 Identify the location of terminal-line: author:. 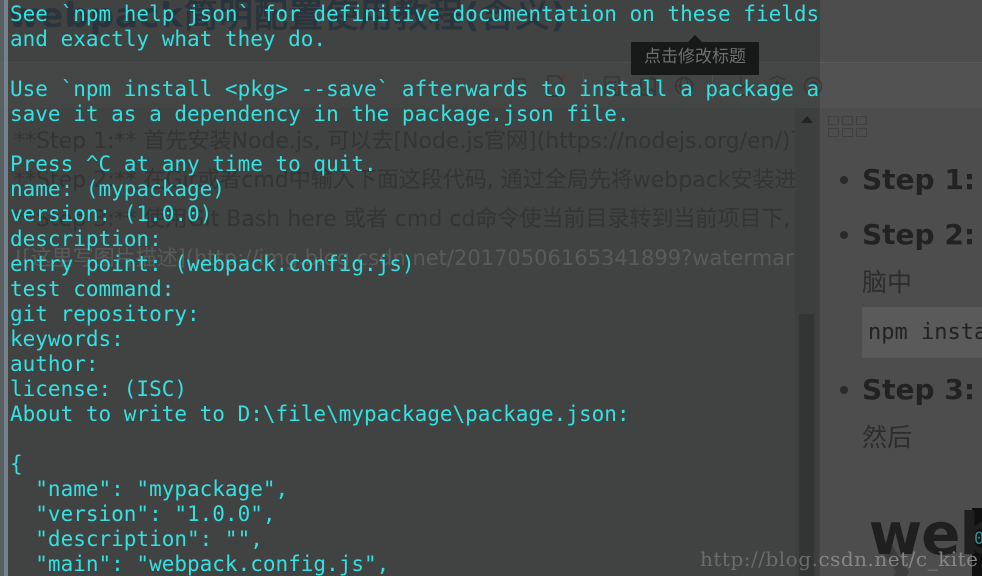
(54, 364).